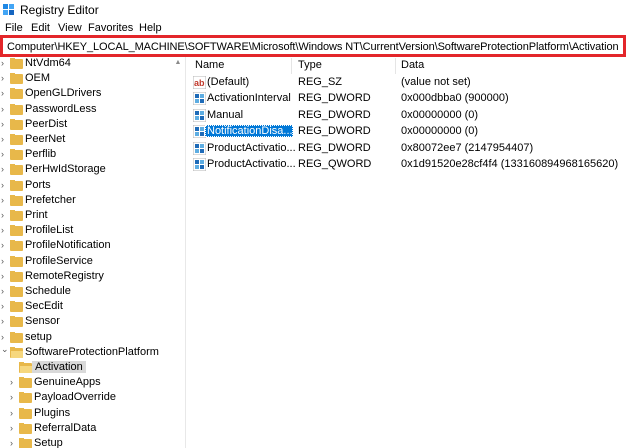 This screenshot has height=448, width=636. Describe the element at coordinates (91, 276) in the screenshot. I see `tree-item-remoteregistry: › RemoteRegistry` at that location.